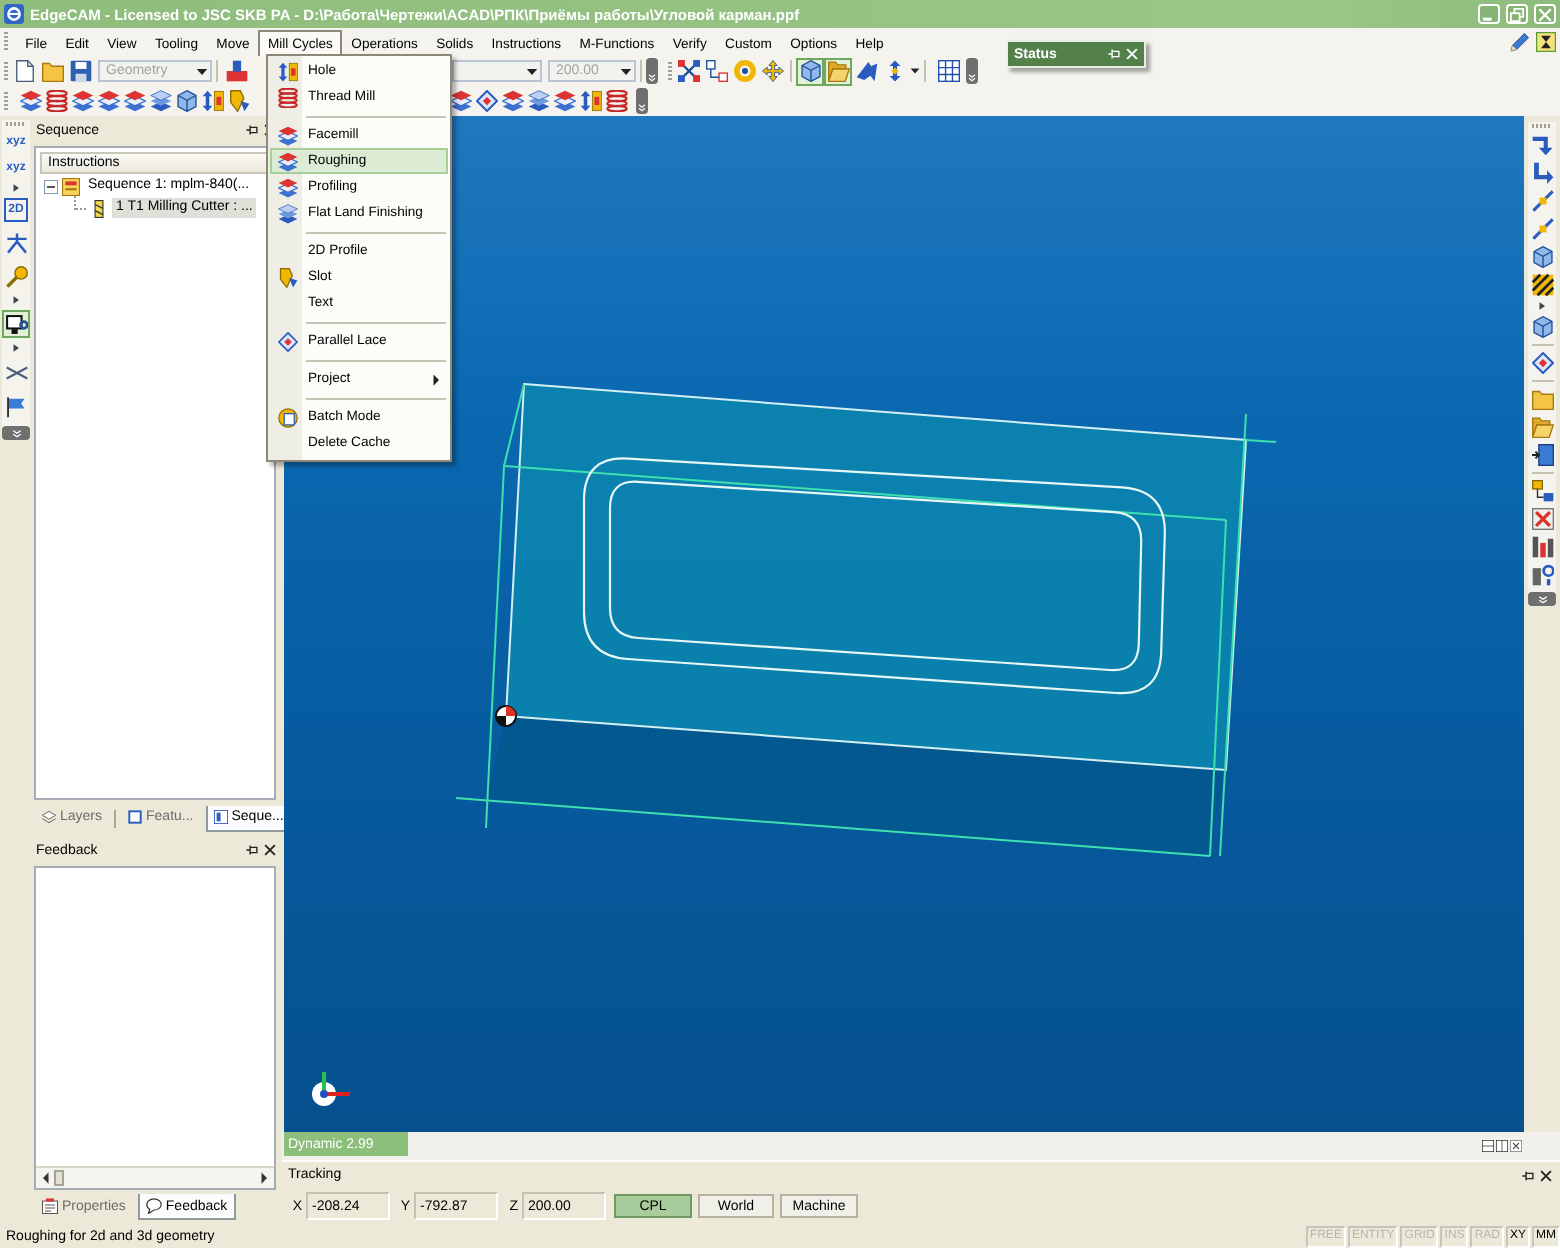 This screenshot has width=1560, height=1248. Describe the element at coordinates (155, 1177) in the screenshot. I see `horizontal-scrollbar` at that location.